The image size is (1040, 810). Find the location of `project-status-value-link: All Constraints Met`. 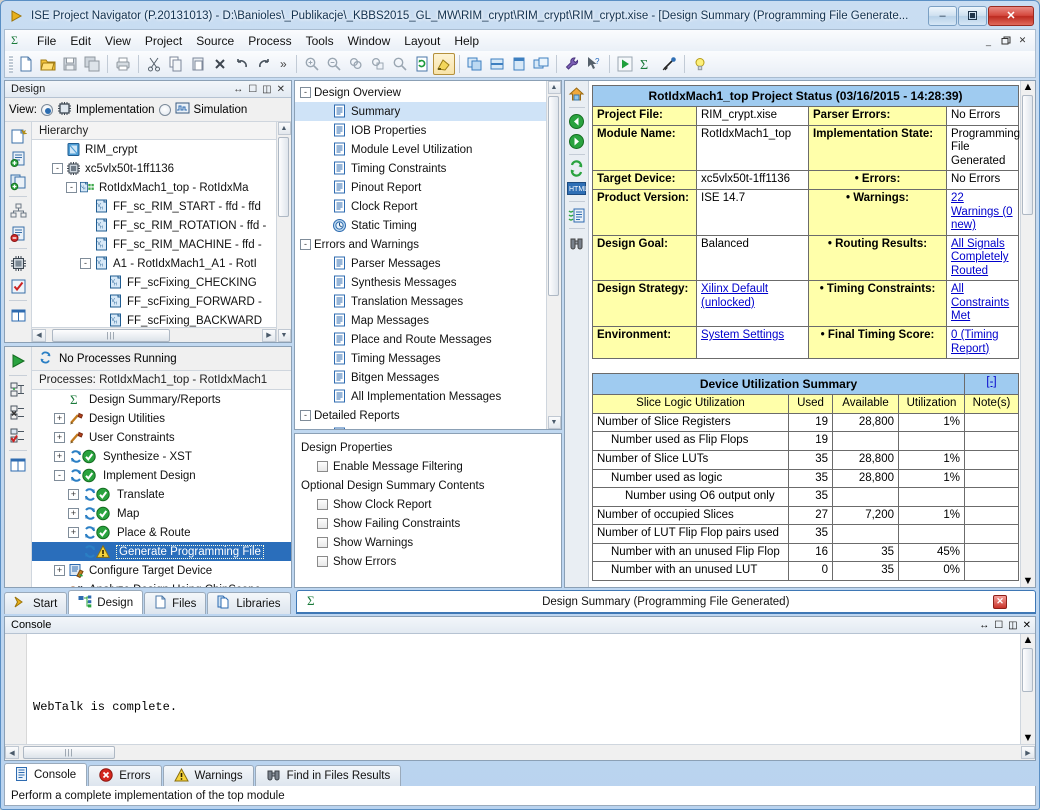

project-status-value-link: All Constraints Met is located at coordinates (980, 302).